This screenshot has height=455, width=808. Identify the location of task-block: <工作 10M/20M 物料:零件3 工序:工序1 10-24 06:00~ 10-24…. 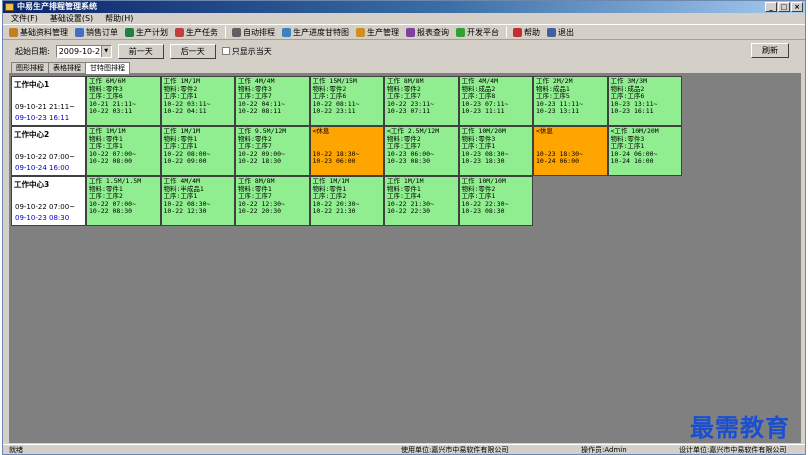
(644, 151).